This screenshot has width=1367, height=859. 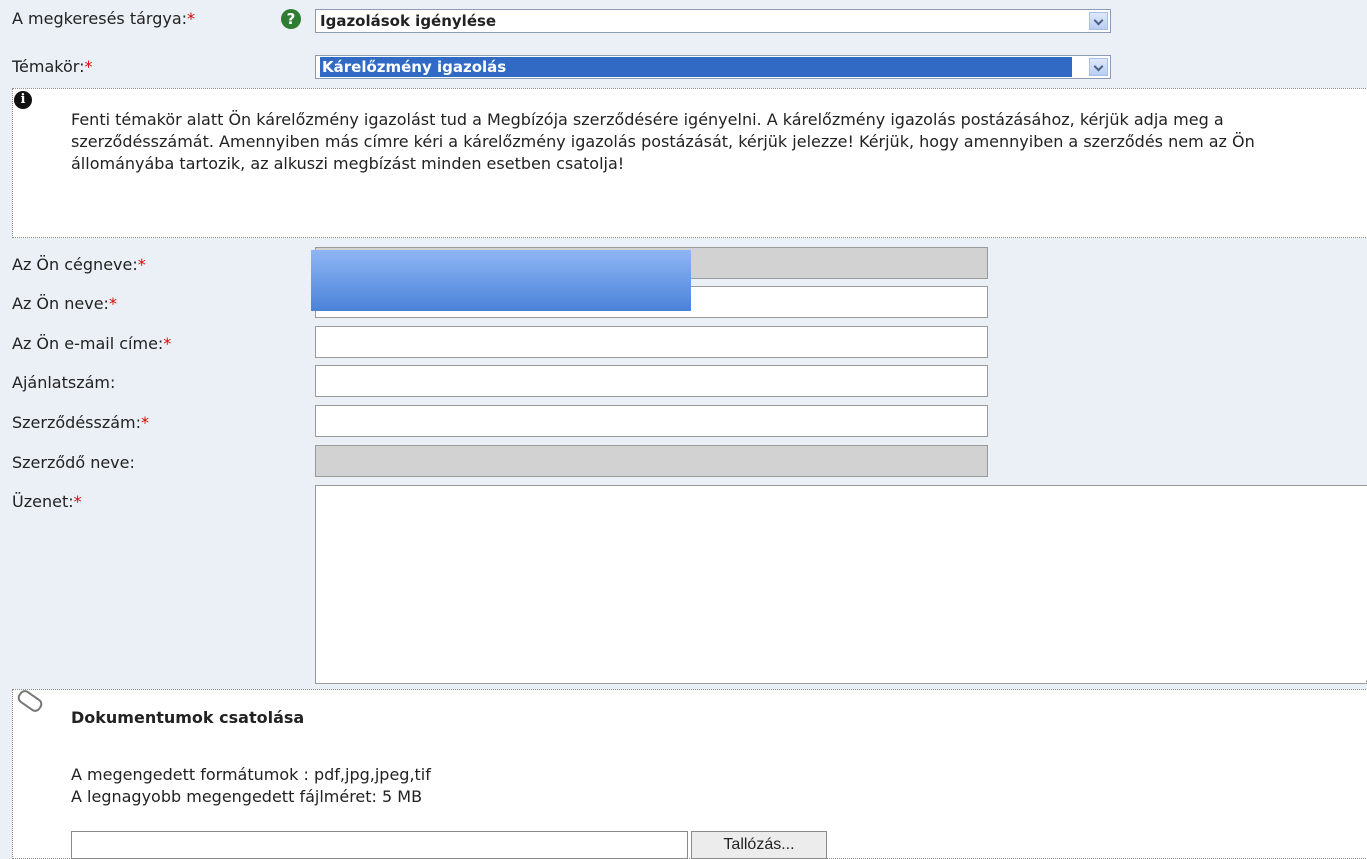 What do you see at coordinates (713, 21) in the screenshot?
I see `subject-select: Igazolások igénylése` at bounding box center [713, 21].